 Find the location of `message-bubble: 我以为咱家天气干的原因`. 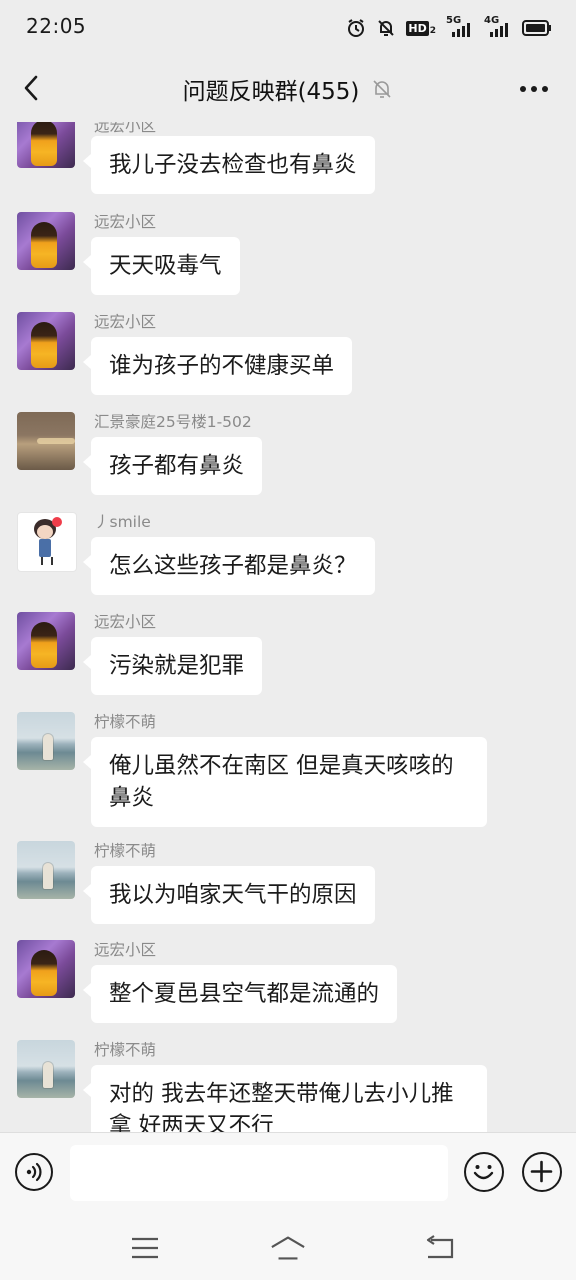

message-bubble: 我以为咱家天气干的原因 is located at coordinates (229, 895).